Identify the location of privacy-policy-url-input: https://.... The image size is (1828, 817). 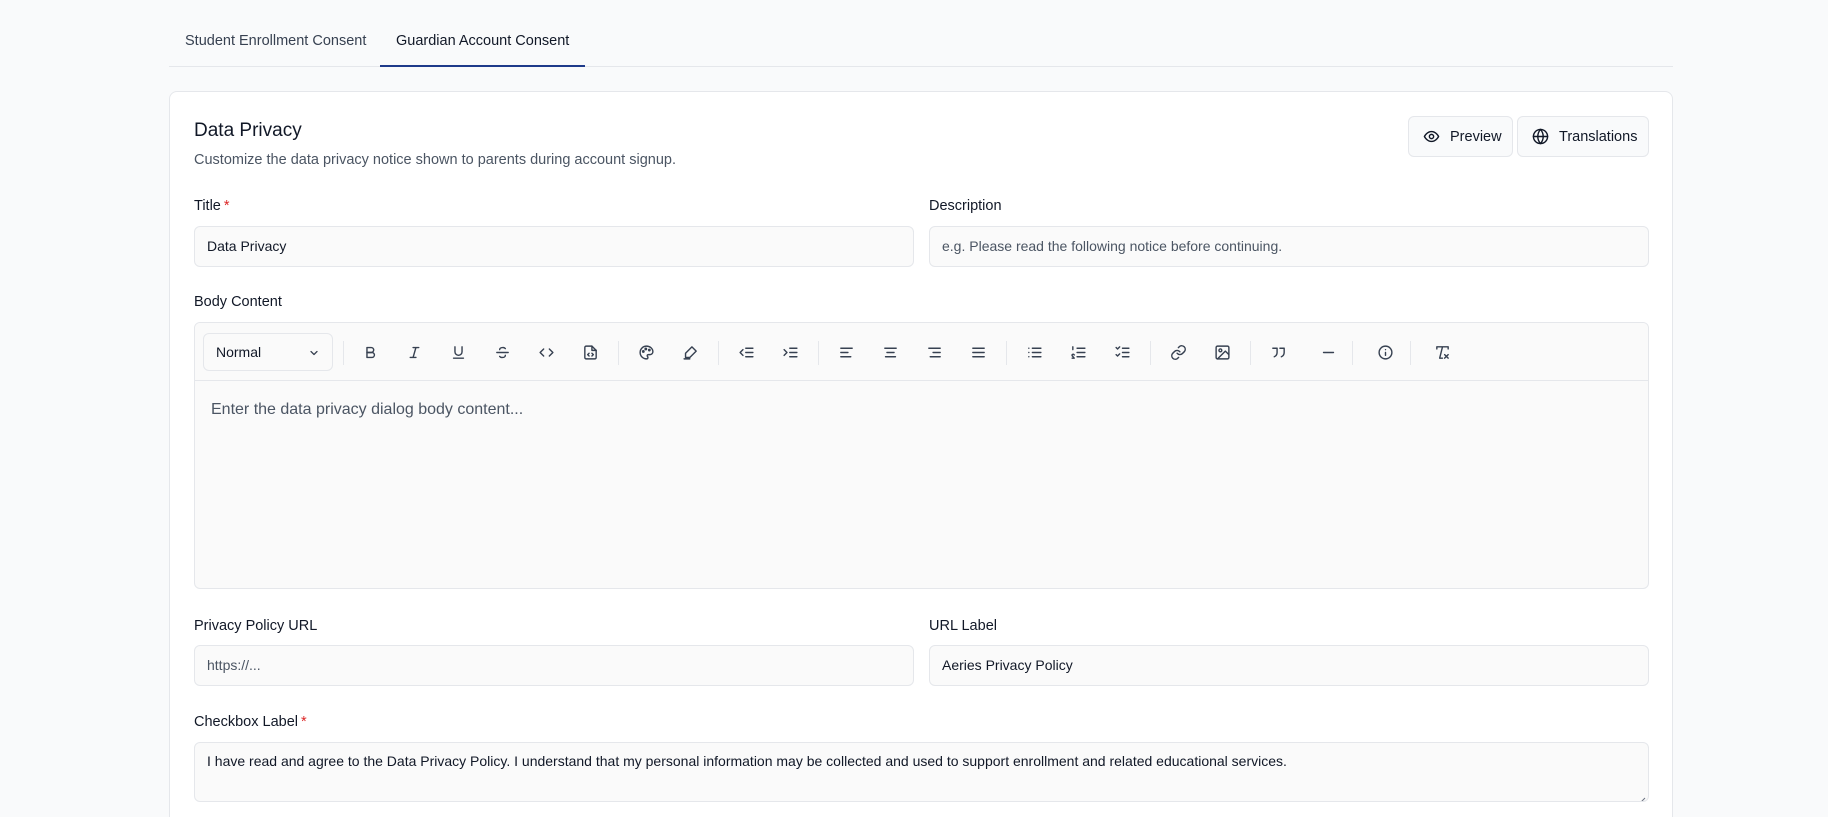
(554, 665).